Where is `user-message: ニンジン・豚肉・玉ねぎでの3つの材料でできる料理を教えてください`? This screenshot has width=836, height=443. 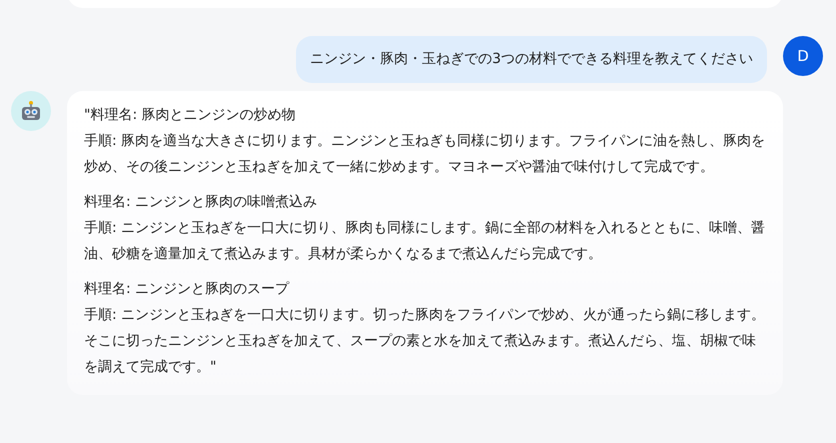 user-message: ニンジン・豚肉・玉ねぎでの3つの材料でできる料理を教えてください is located at coordinates (531, 59).